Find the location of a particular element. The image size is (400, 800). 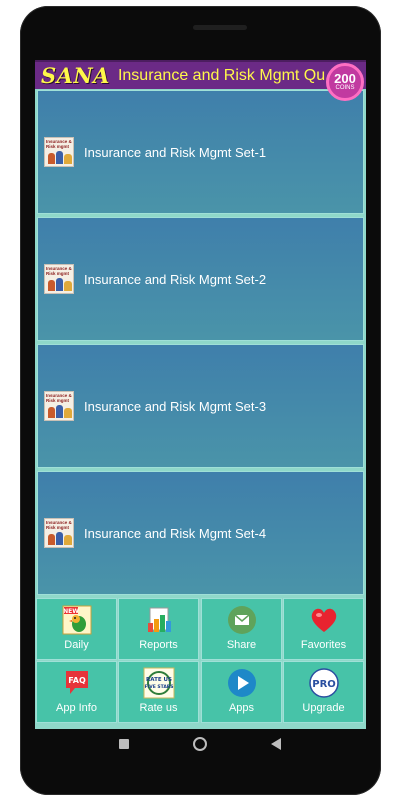

quiz-set-label: Insurance and Risk Mgmt Set-3 is located at coordinates (175, 406).